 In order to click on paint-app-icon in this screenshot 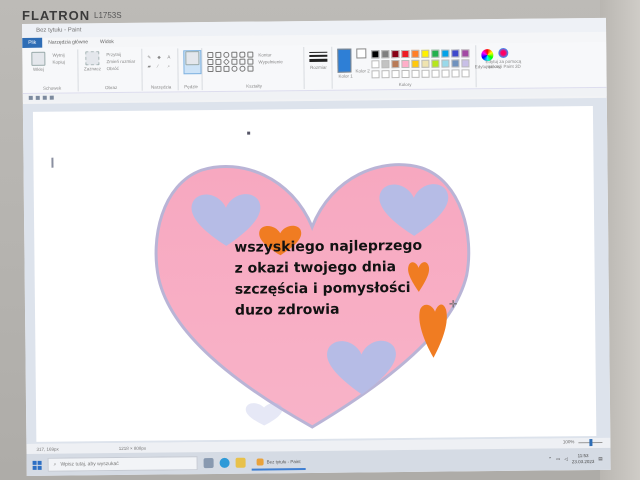, I will do `click(260, 461)`.